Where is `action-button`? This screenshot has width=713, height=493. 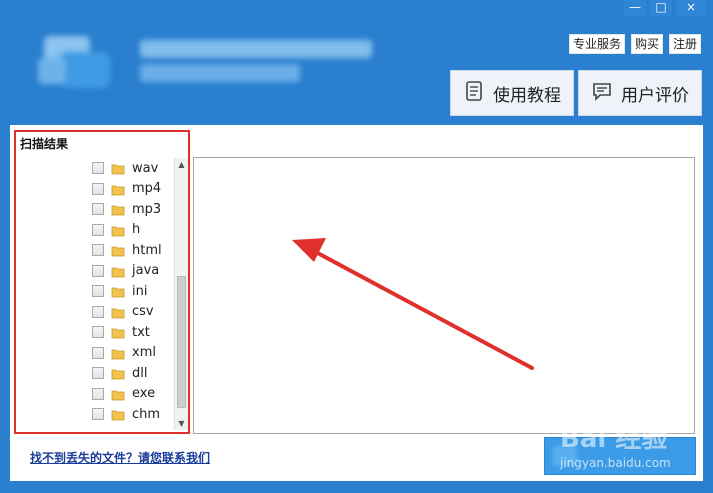
action-button is located at coordinates (620, 456).